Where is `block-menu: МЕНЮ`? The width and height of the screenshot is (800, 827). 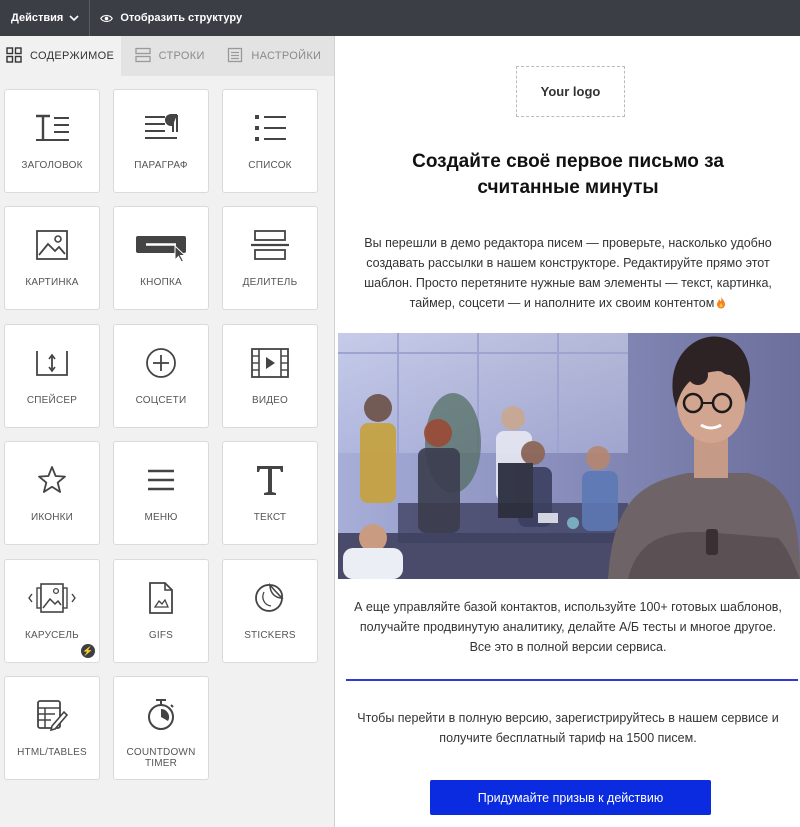
block-menu: МЕНЮ is located at coordinates (161, 493).